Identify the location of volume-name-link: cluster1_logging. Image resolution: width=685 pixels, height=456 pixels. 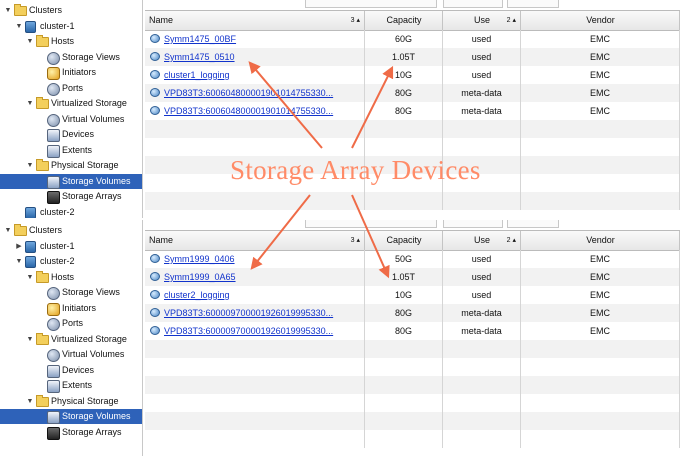
(197, 75).